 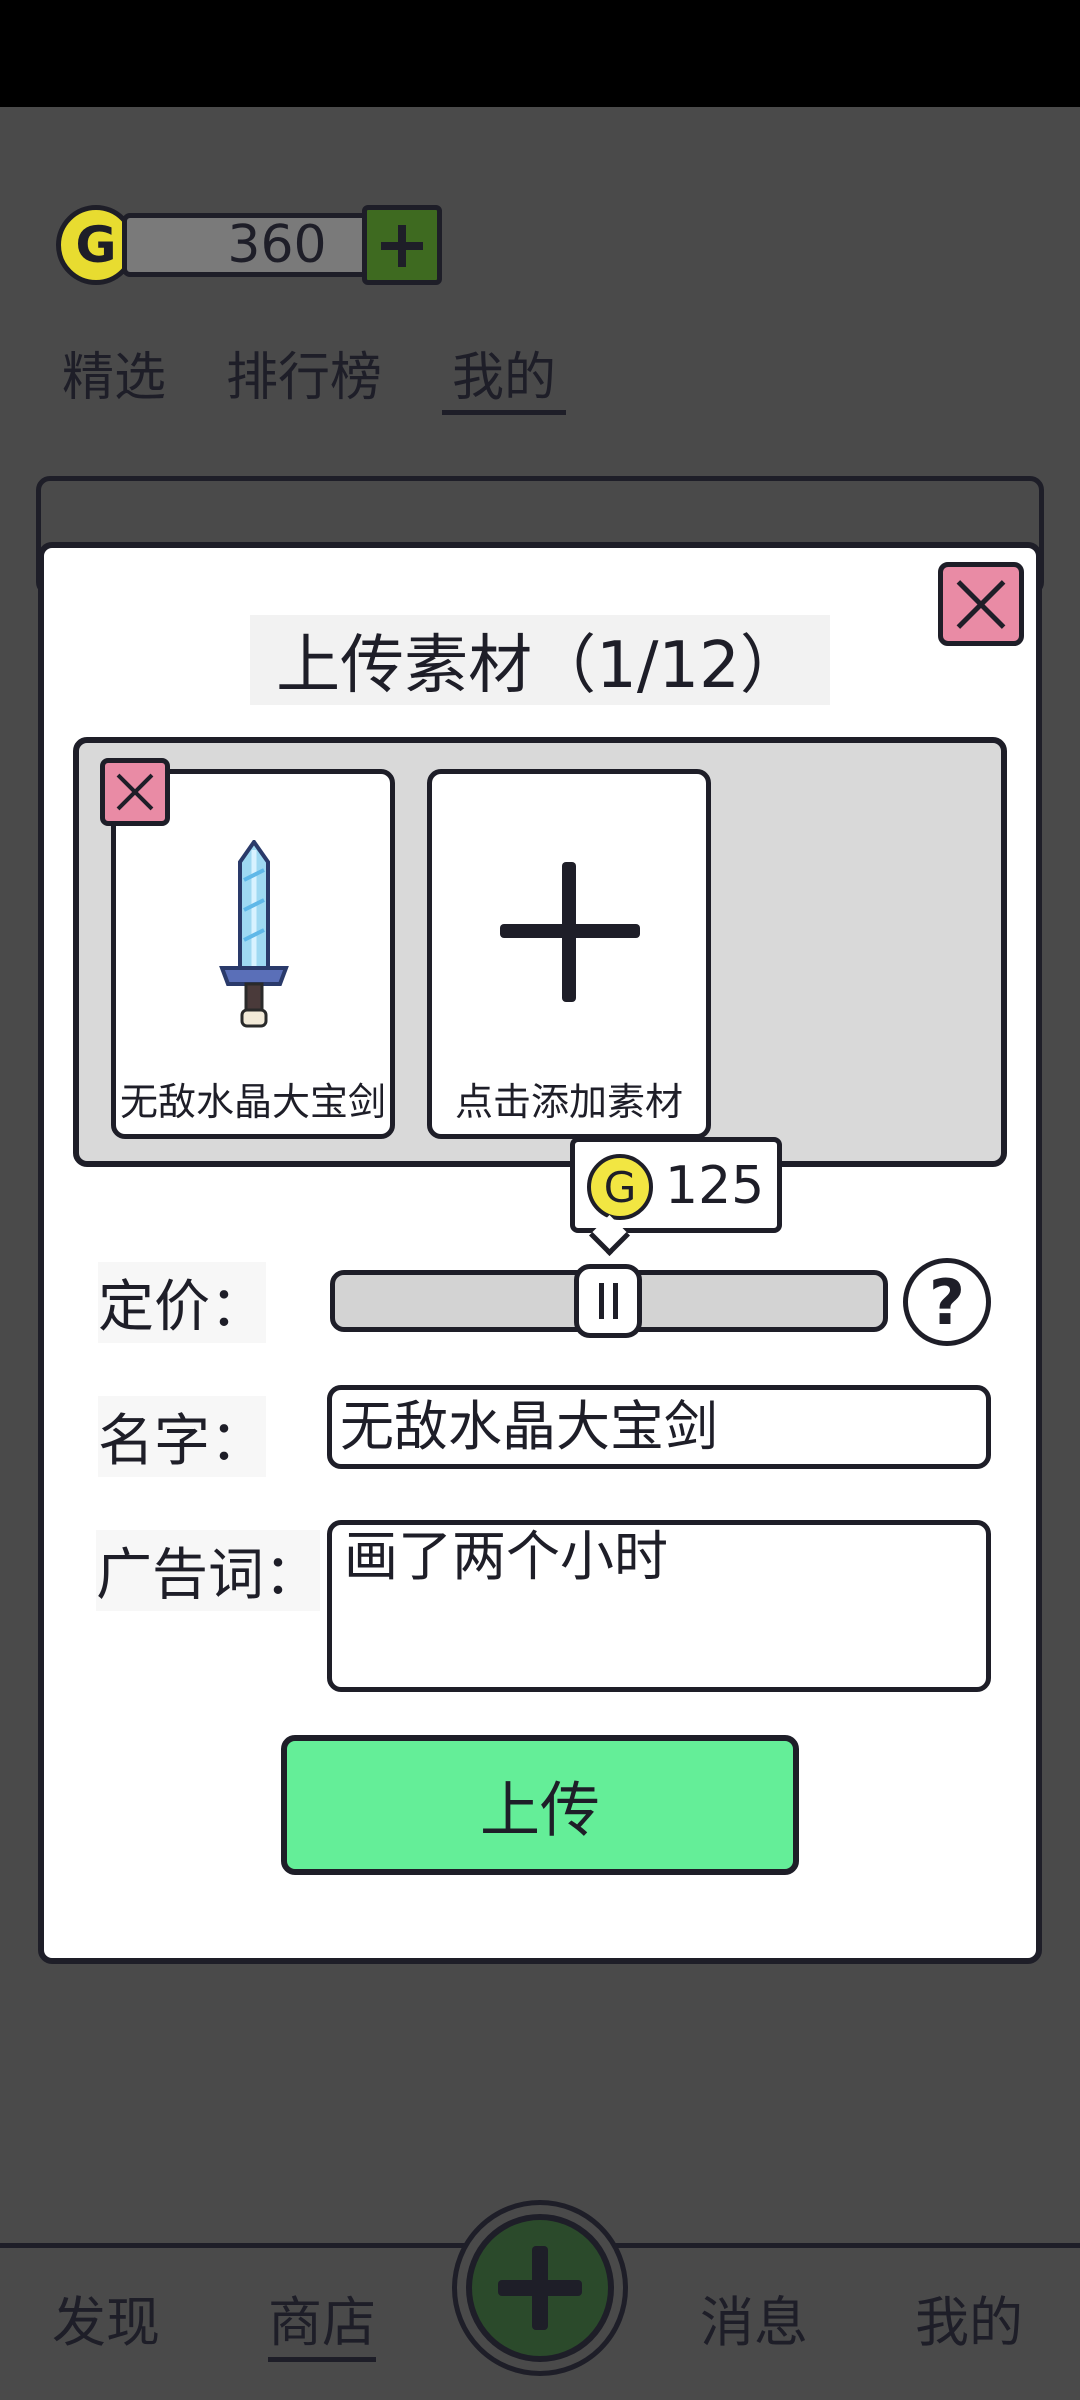 What do you see at coordinates (754, 2317) in the screenshot?
I see `nav-messages: 消息` at bounding box center [754, 2317].